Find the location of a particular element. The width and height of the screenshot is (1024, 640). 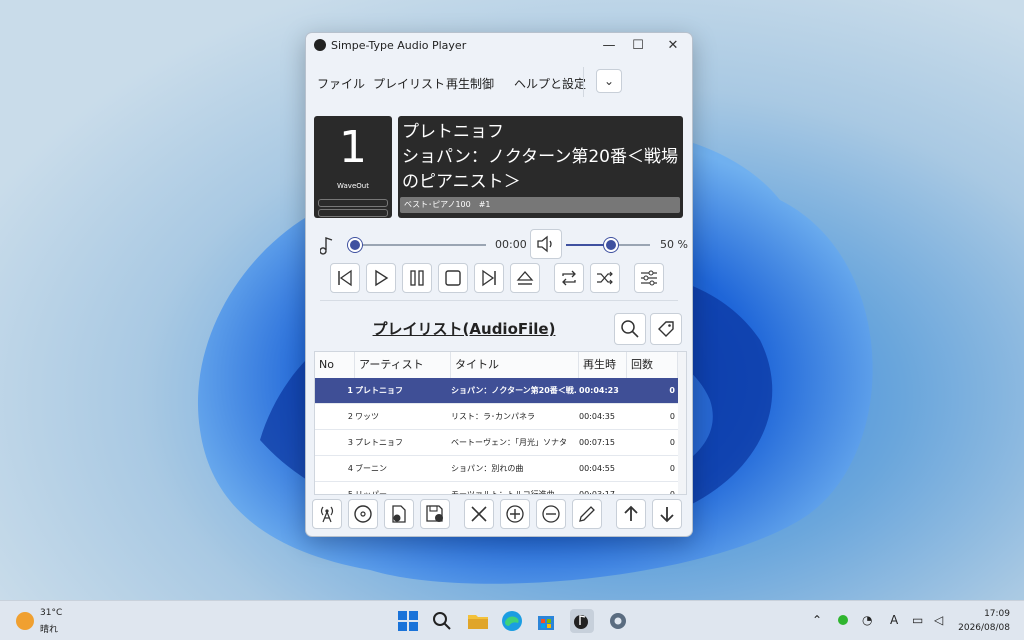

cd-button is located at coordinates (363, 514).